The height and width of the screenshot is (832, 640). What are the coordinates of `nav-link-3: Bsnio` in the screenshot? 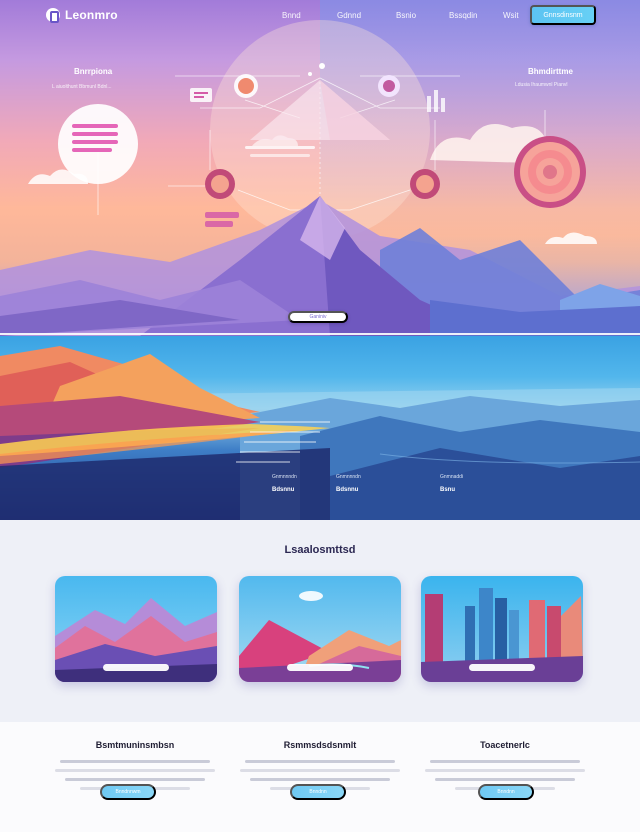 It's located at (406, 15).